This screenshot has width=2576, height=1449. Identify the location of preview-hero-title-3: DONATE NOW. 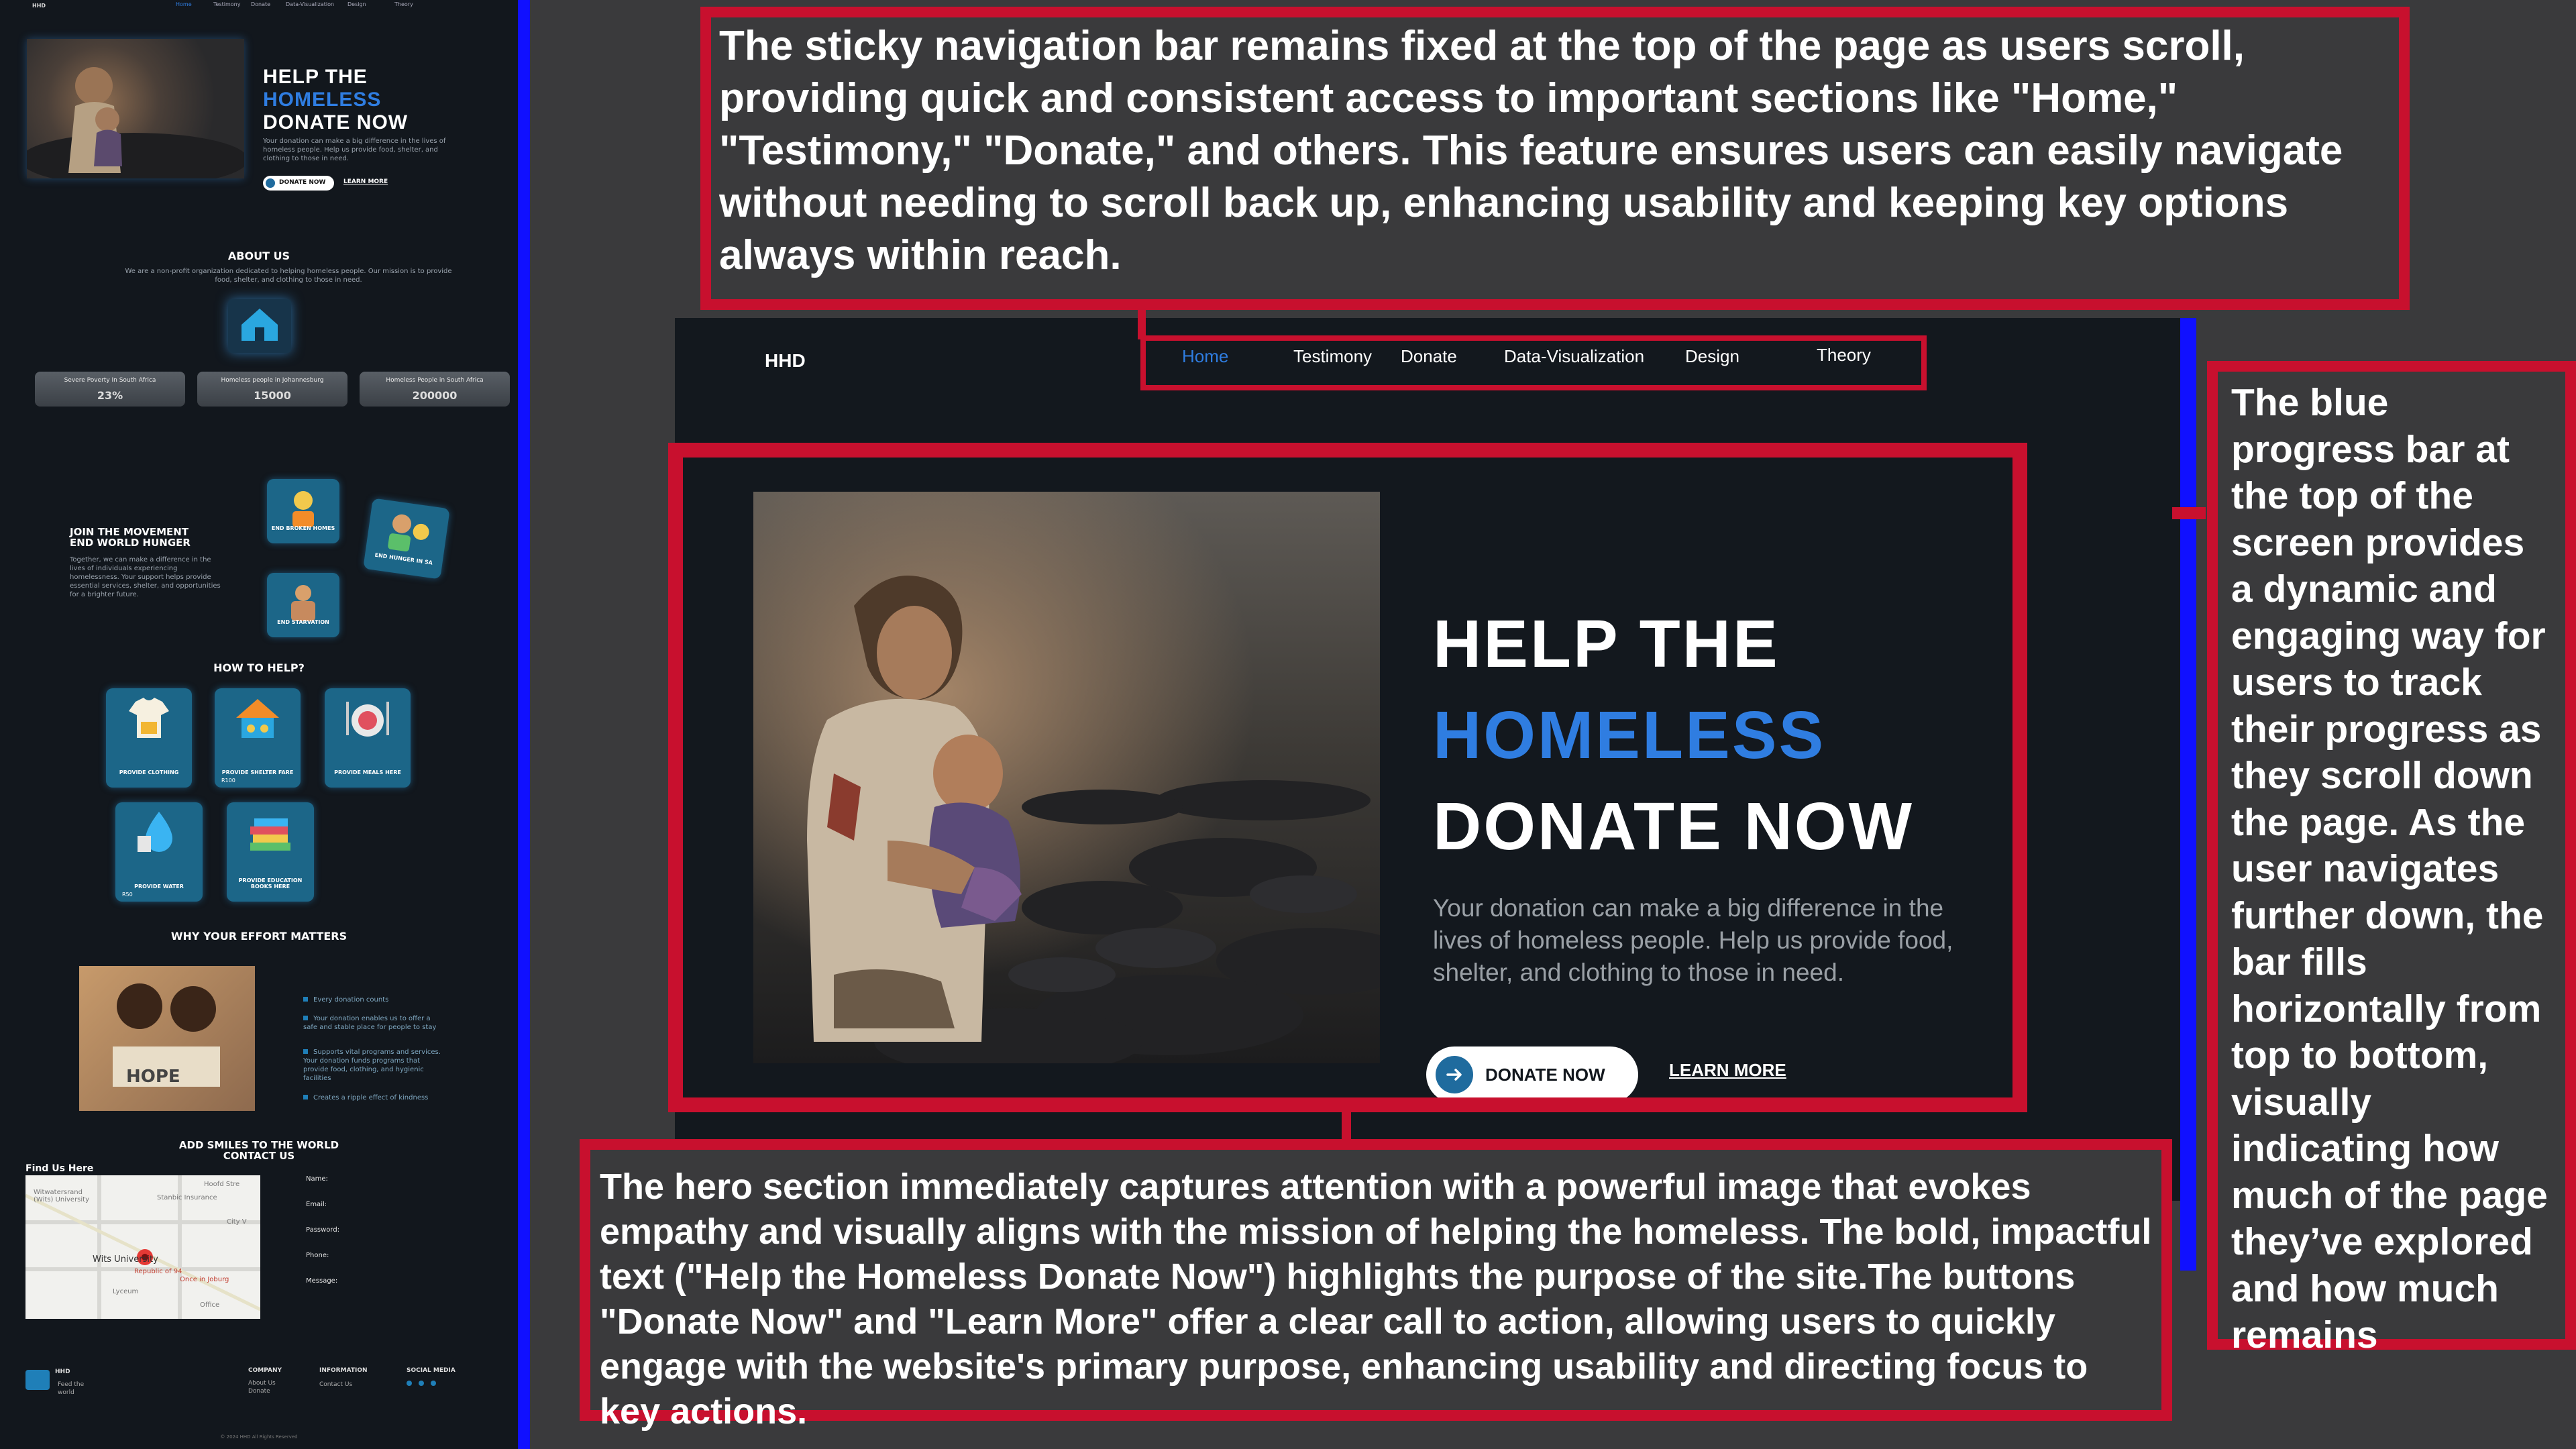
(336, 122).